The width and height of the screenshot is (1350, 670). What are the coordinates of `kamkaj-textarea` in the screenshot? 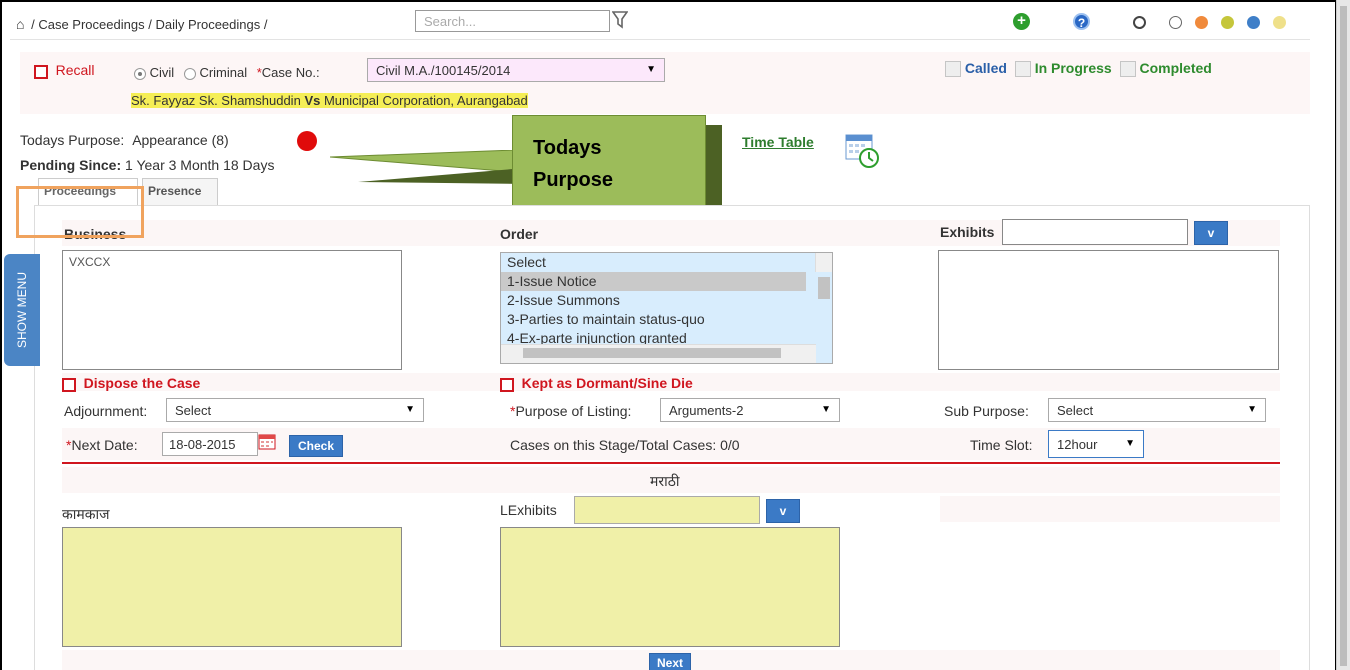 It's located at (232, 587).